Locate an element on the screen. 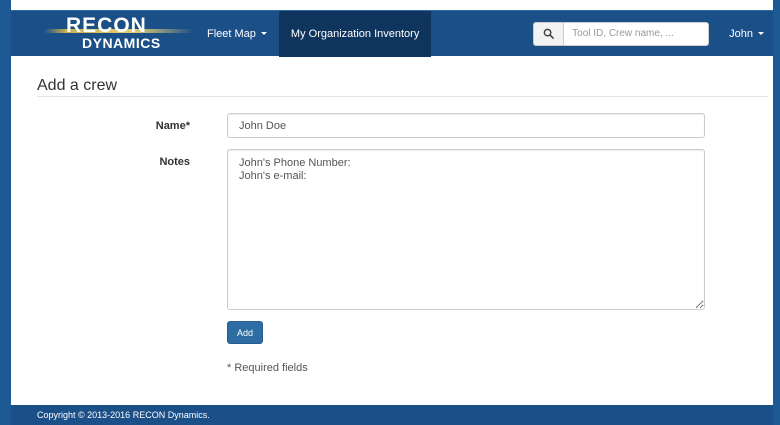 This screenshot has width=780, height=425. nav-organization-inventory: My Organization Inventory is located at coordinates (355, 33).